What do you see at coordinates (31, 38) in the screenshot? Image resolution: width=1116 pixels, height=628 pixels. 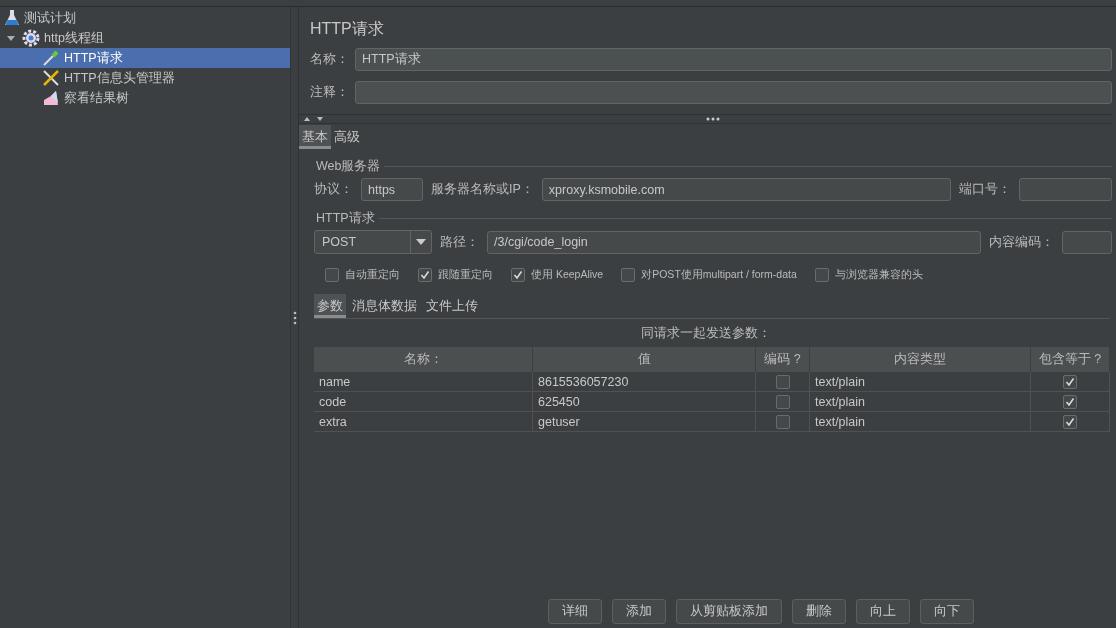 I see `gear-icon` at bounding box center [31, 38].